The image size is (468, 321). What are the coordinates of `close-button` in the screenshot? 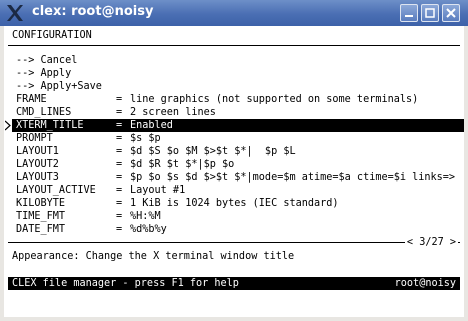 It's located at (451, 13).